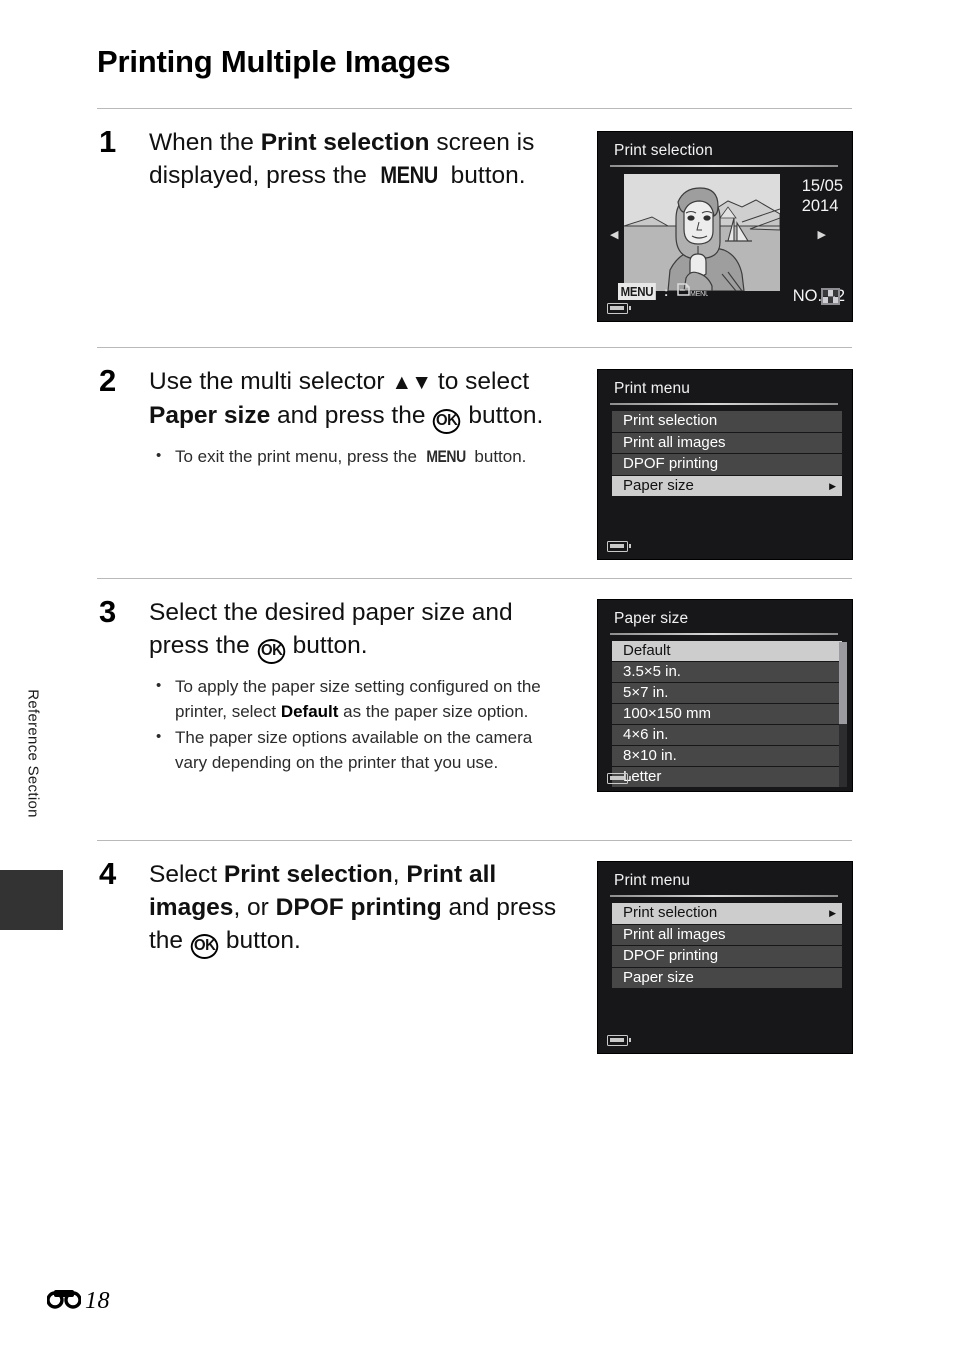 The height and width of the screenshot is (1345, 954). I want to click on paper-size-item-5x7in: 5×7 in., so click(727, 693).